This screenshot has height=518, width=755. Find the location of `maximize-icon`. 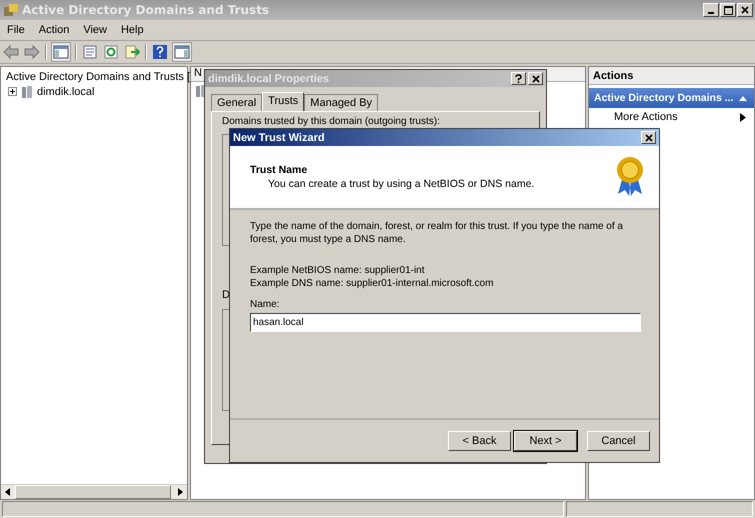

maximize-icon is located at coordinates (728, 10).